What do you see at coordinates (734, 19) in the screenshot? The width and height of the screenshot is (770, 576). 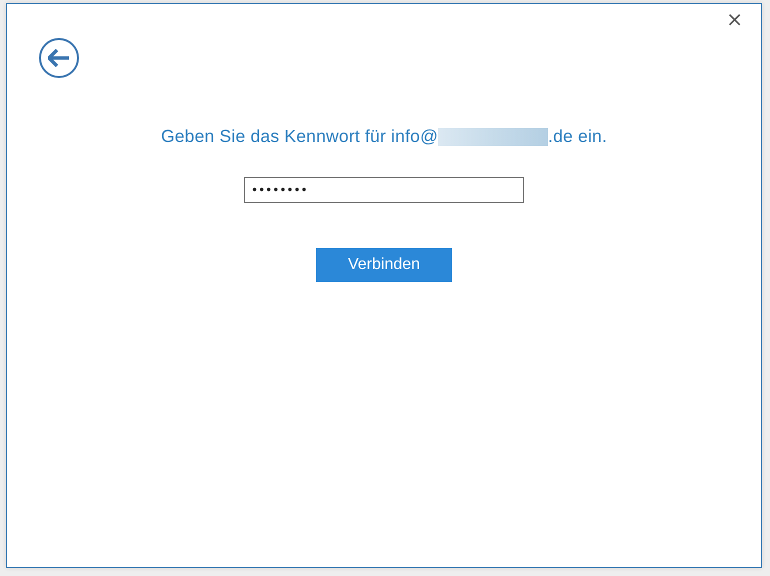 I see `close-button: ×` at bounding box center [734, 19].